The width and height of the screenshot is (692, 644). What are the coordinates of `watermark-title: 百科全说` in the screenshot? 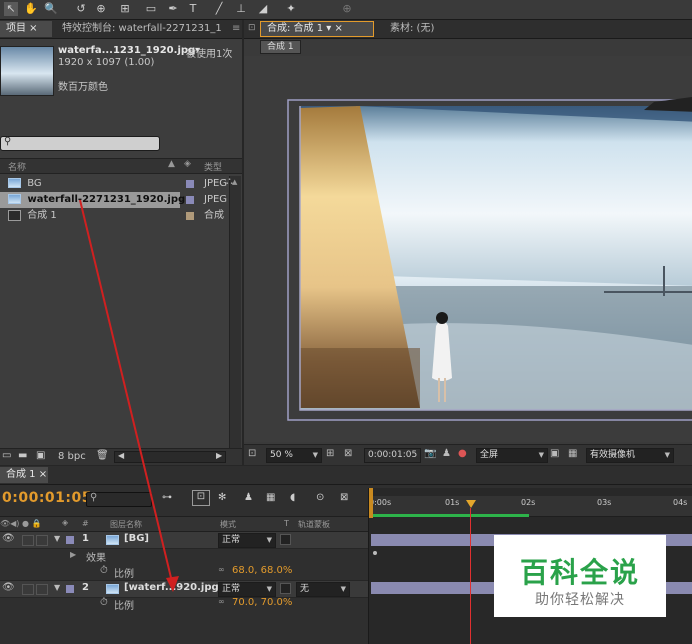 It's located at (579, 572).